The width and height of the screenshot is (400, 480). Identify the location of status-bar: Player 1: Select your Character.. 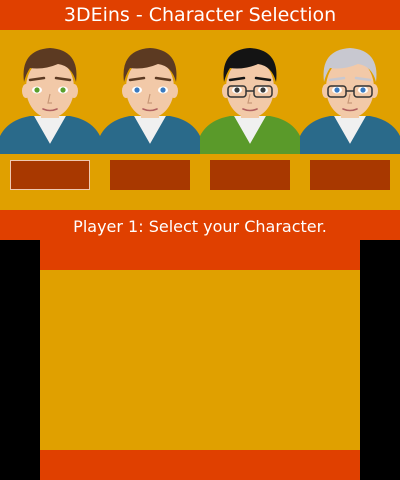
(200, 225).